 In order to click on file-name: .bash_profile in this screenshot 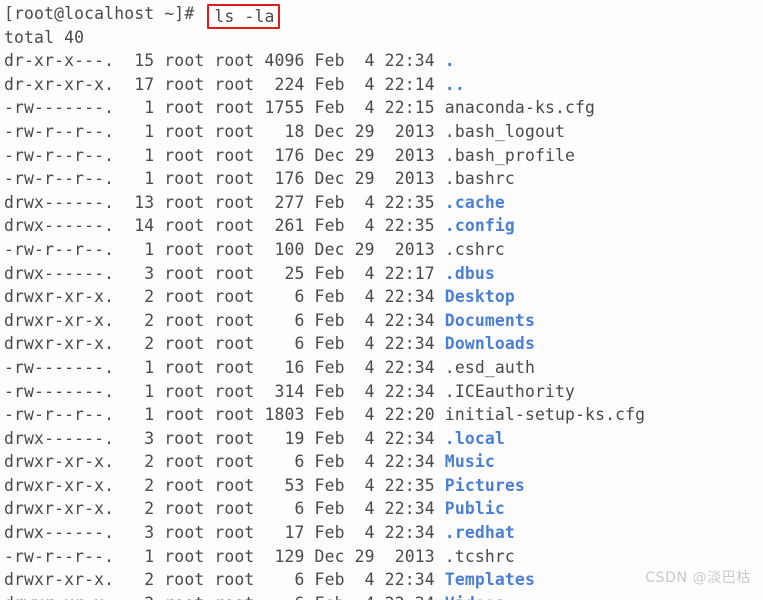, I will do `click(510, 155)`.